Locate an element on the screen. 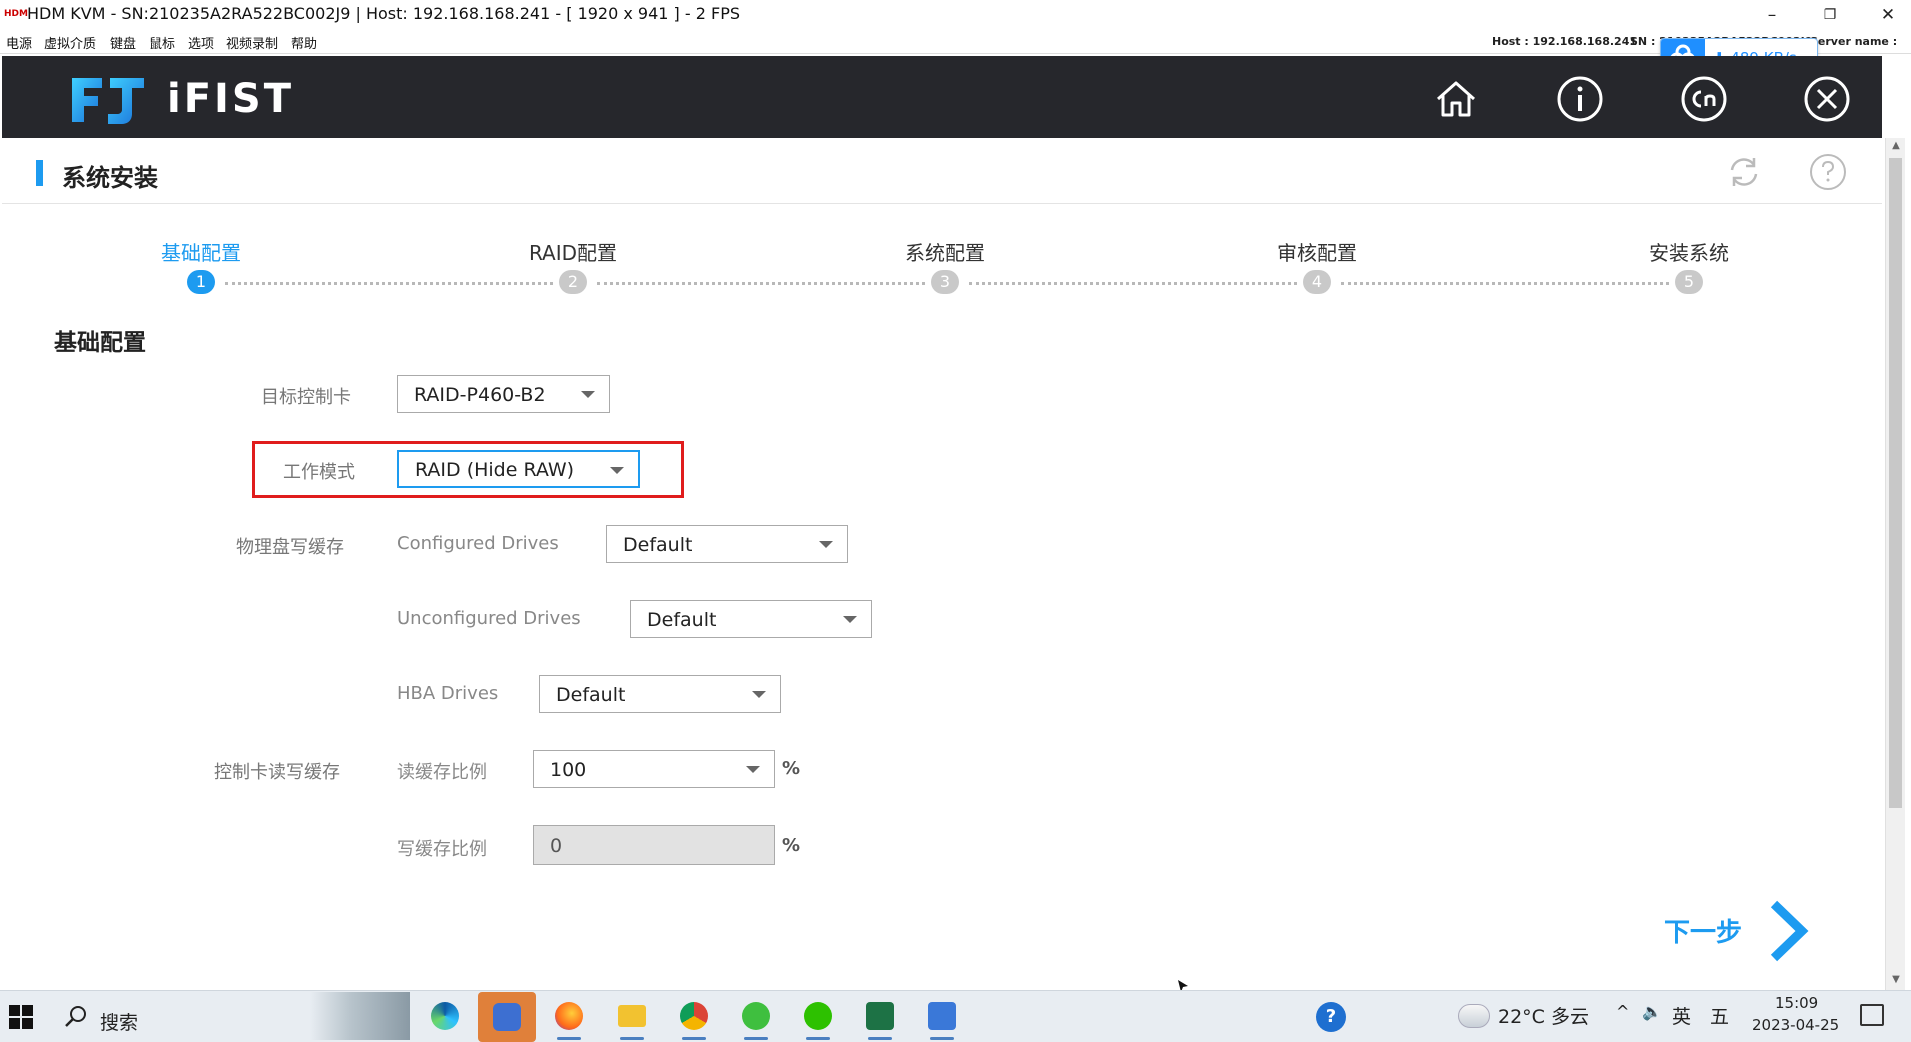 The width and height of the screenshot is (1911, 1042). write-cache-ratio-value: 0 is located at coordinates (556, 846).